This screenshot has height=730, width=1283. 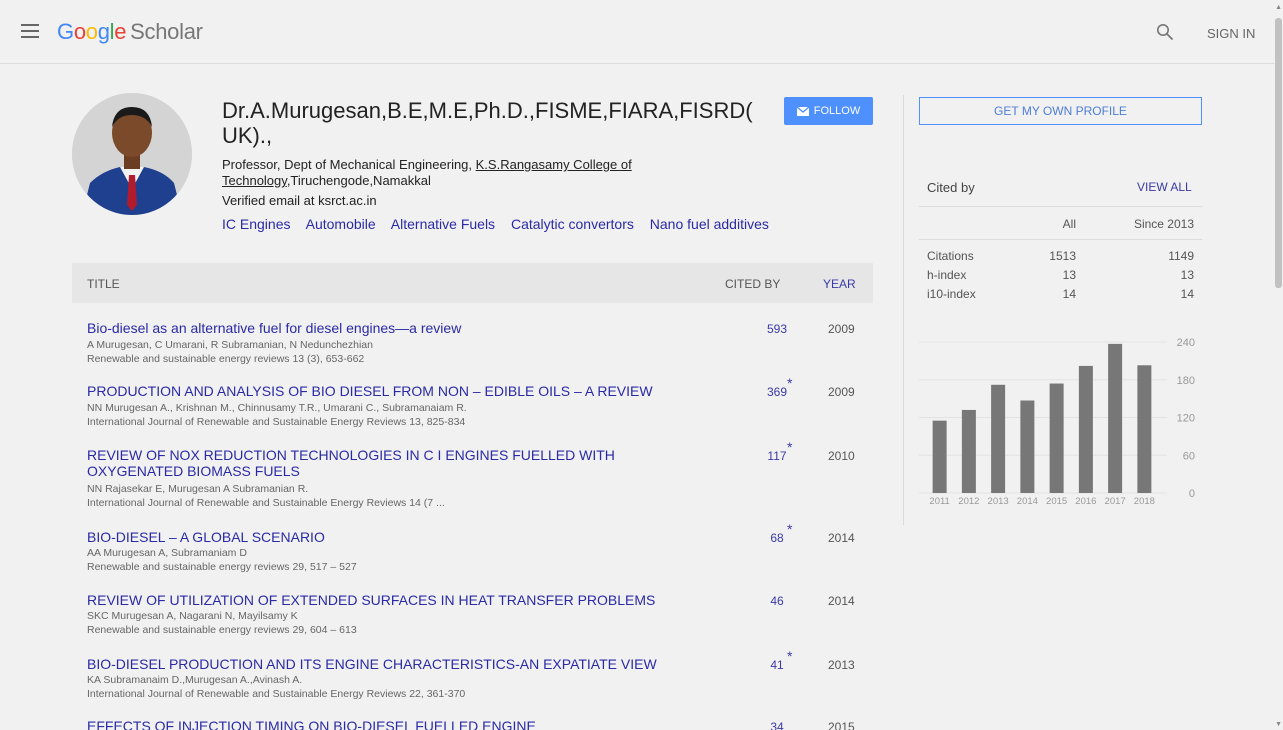 What do you see at coordinates (1115, 501) in the screenshot?
I see `chart-x-tick-label: 2017` at bounding box center [1115, 501].